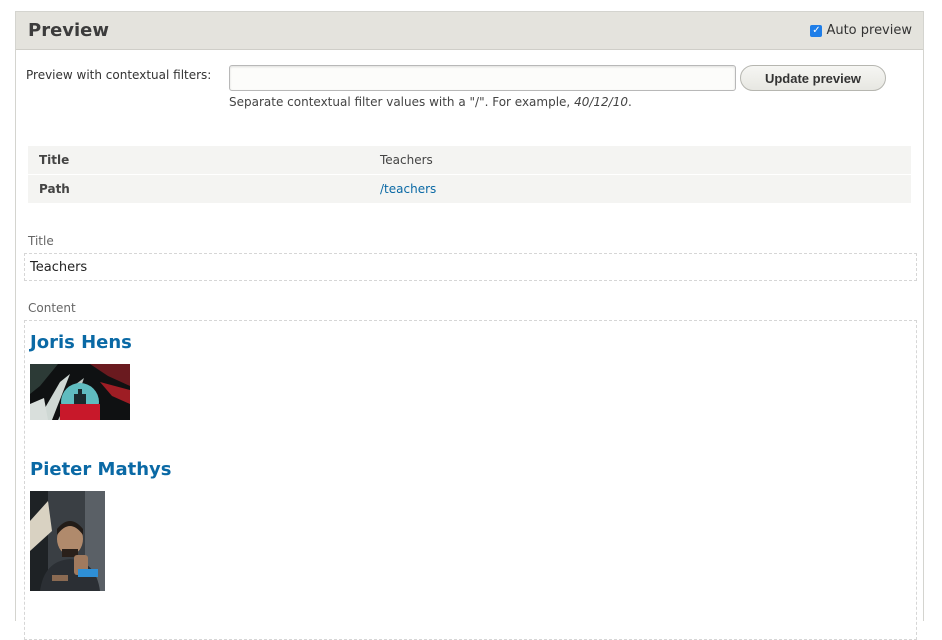 Image resolution: width=942 pixels, height=640 pixels. Describe the element at coordinates (119, 75) in the screenshot. I see `contextual-filters-label: Preview with contextual filters:` at that location.